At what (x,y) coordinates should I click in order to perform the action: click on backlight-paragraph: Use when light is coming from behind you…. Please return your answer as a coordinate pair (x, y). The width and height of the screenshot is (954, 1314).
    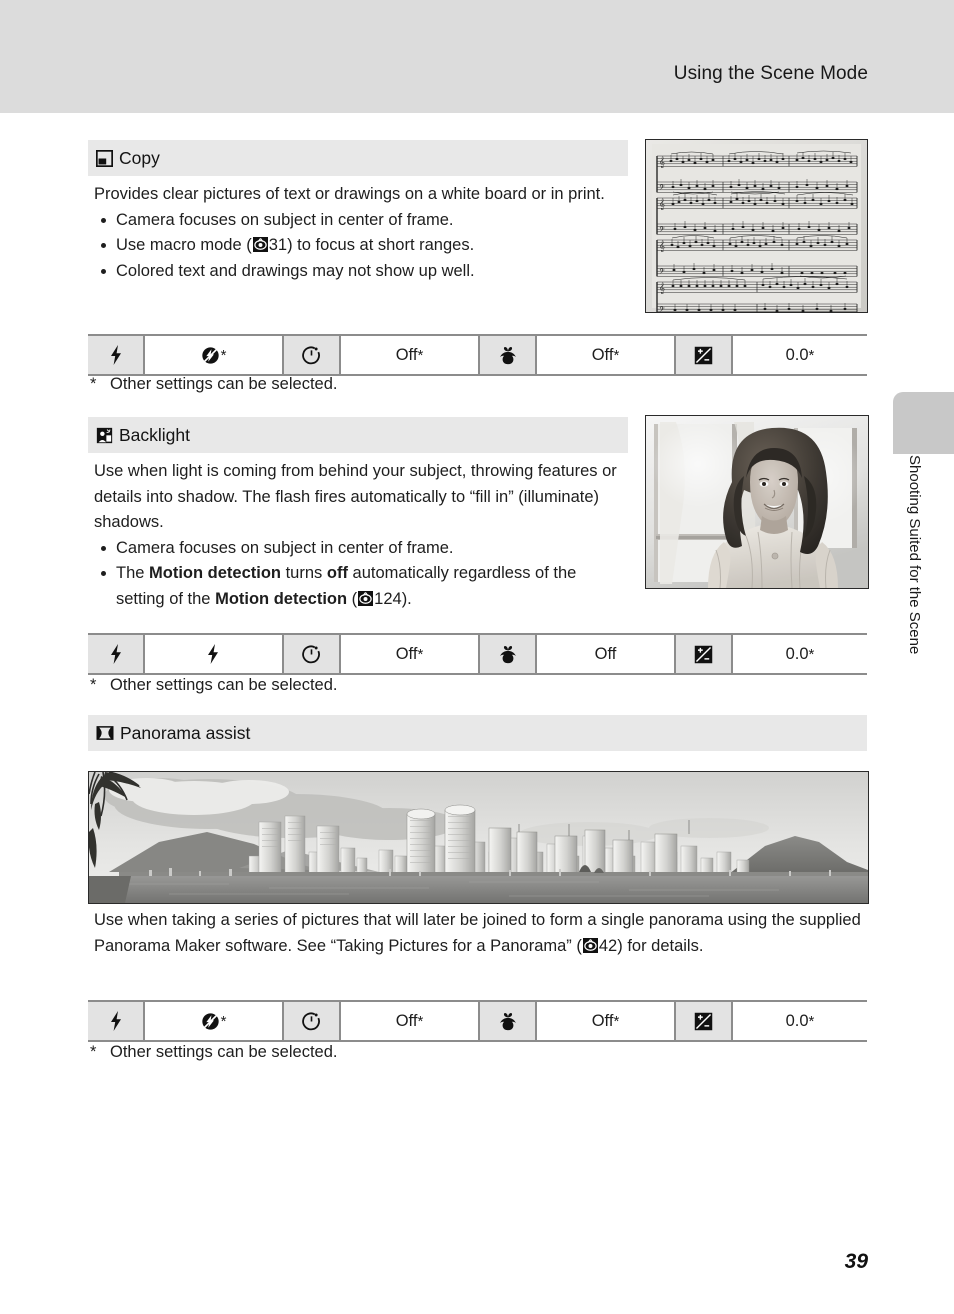
    Looking at the image, I should click on (355, 496).